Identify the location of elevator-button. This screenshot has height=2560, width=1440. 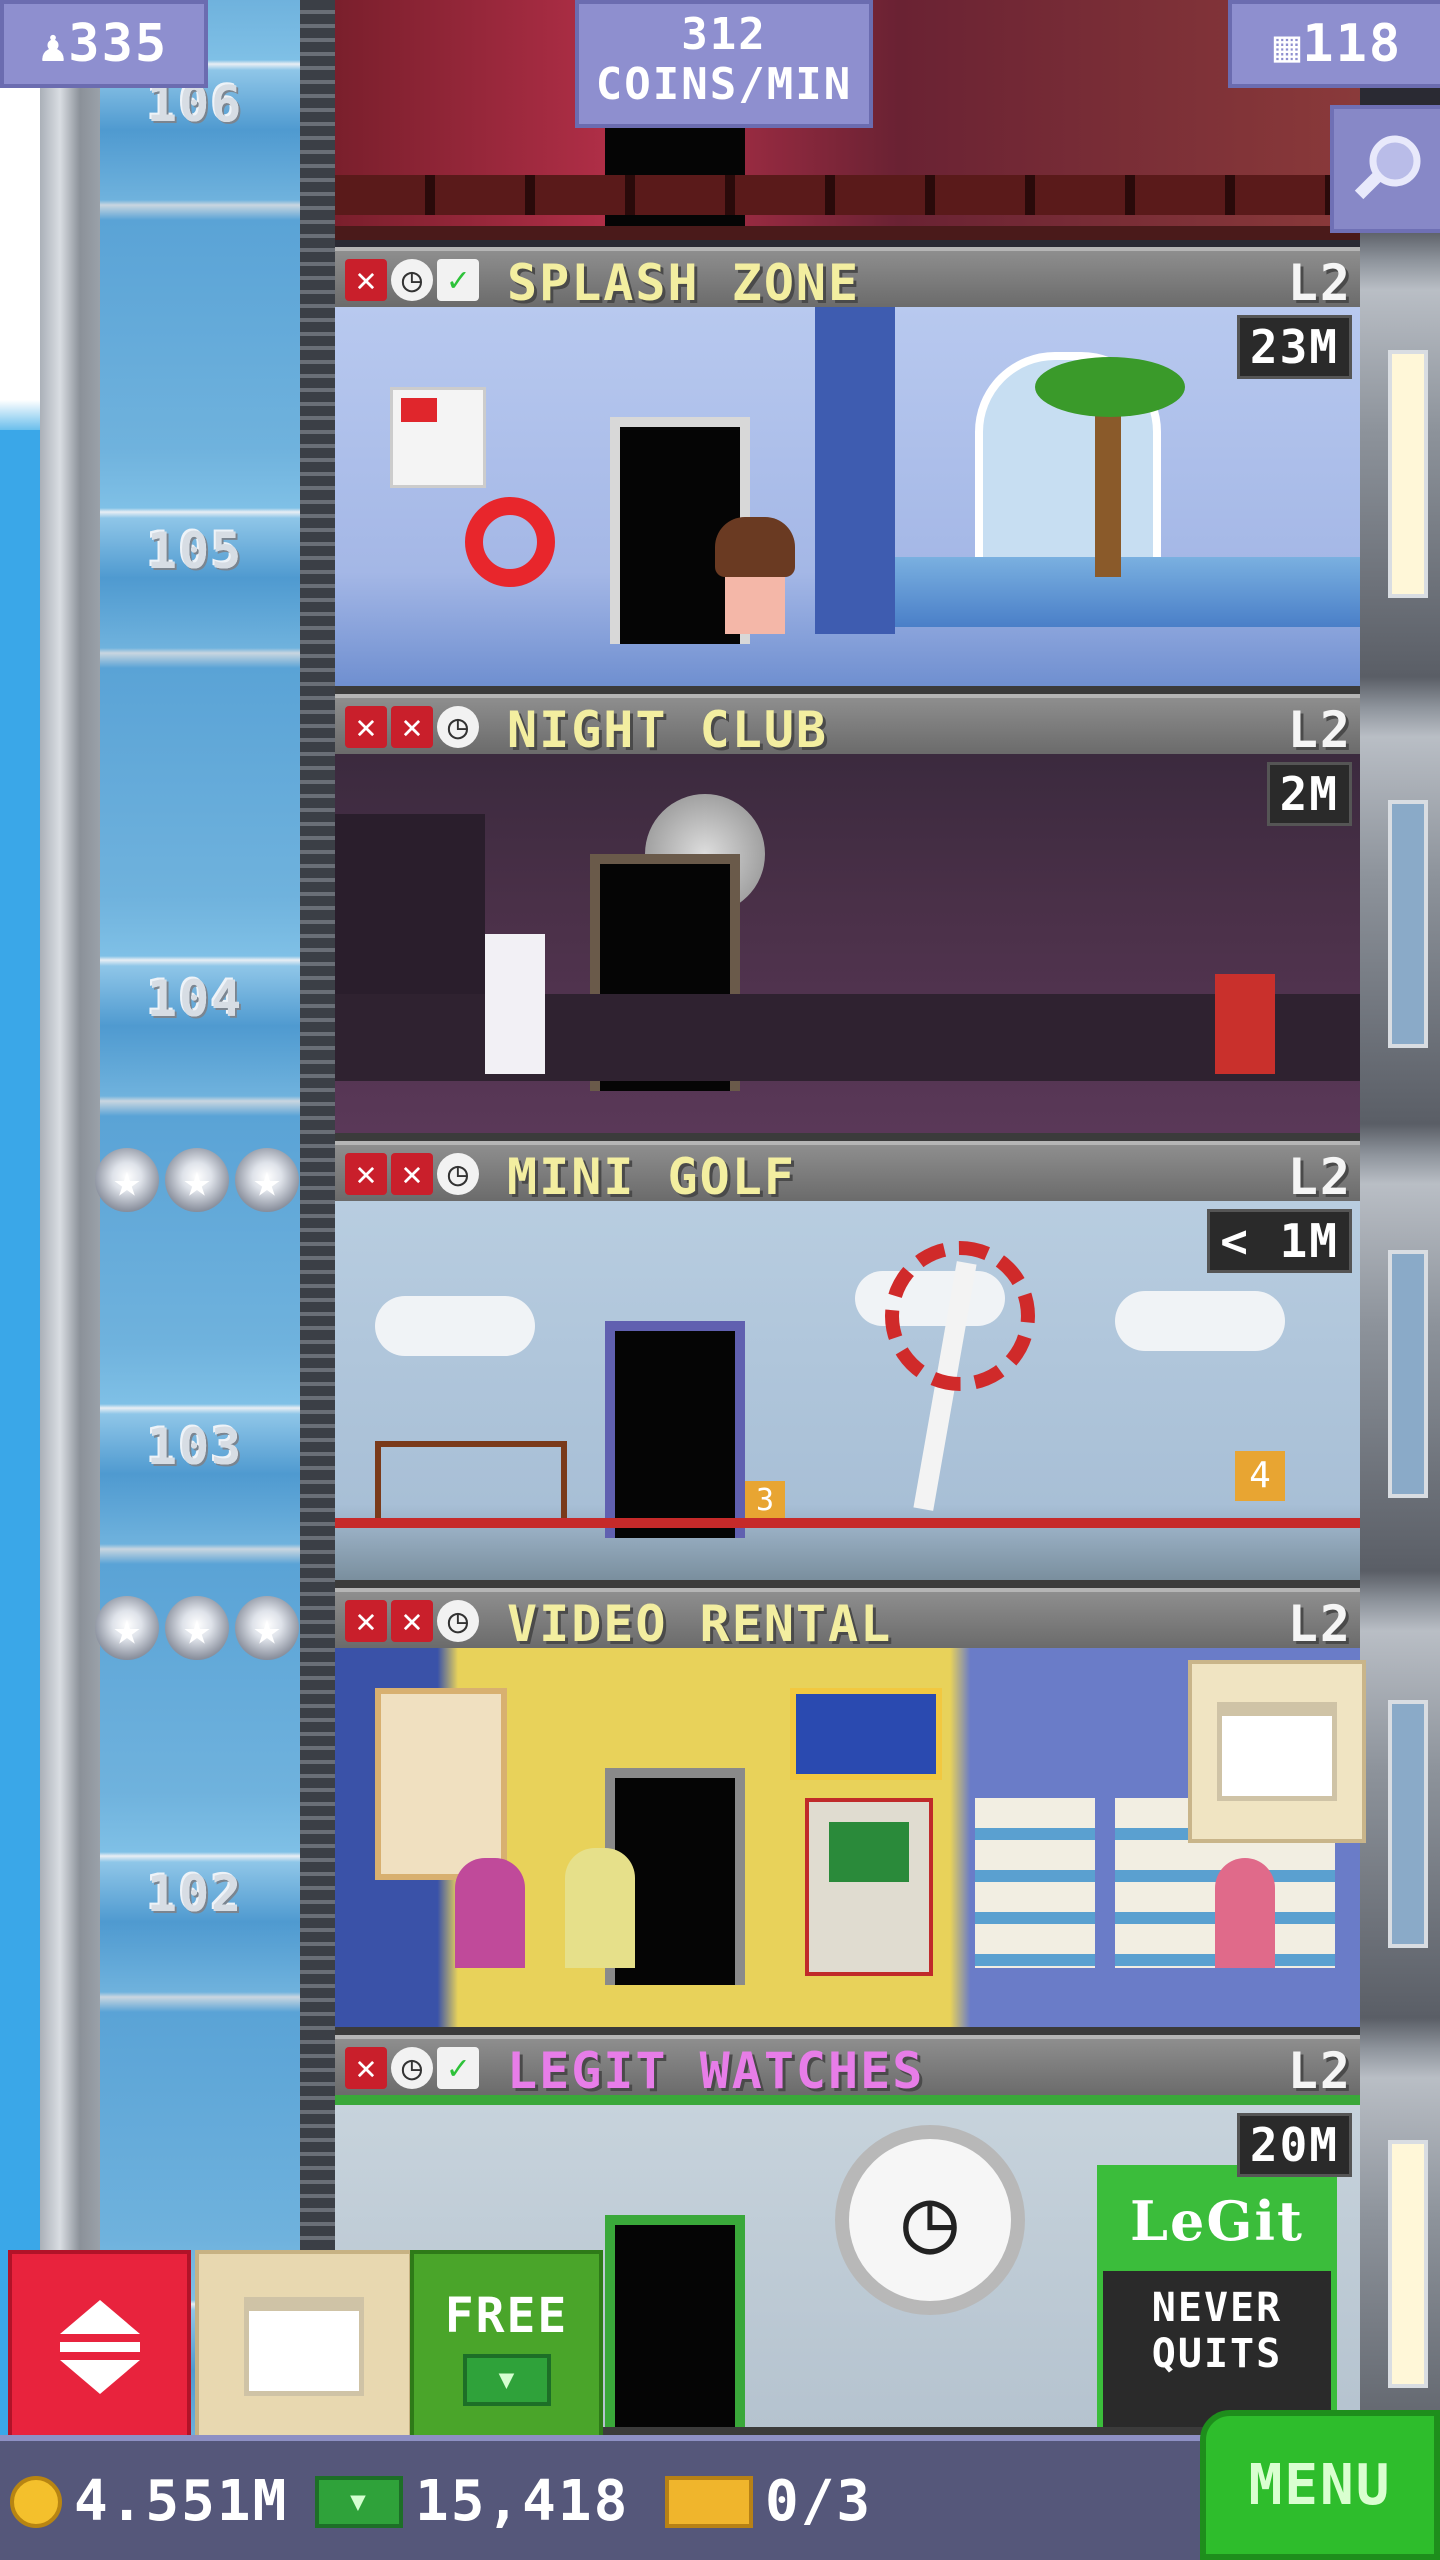
(99, 2346).